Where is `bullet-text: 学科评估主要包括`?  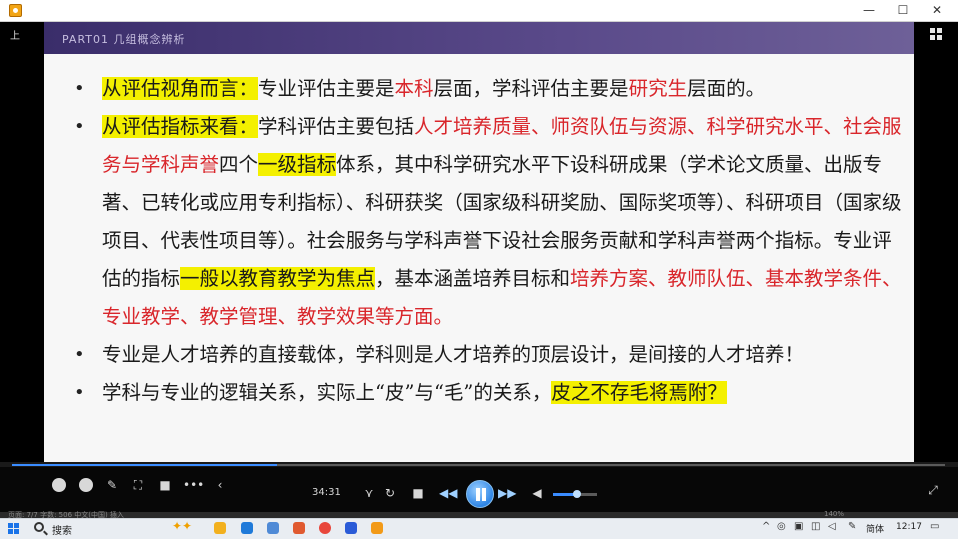 bullet-text: 学科评估主要包括 is located at coordinates (336, 126).